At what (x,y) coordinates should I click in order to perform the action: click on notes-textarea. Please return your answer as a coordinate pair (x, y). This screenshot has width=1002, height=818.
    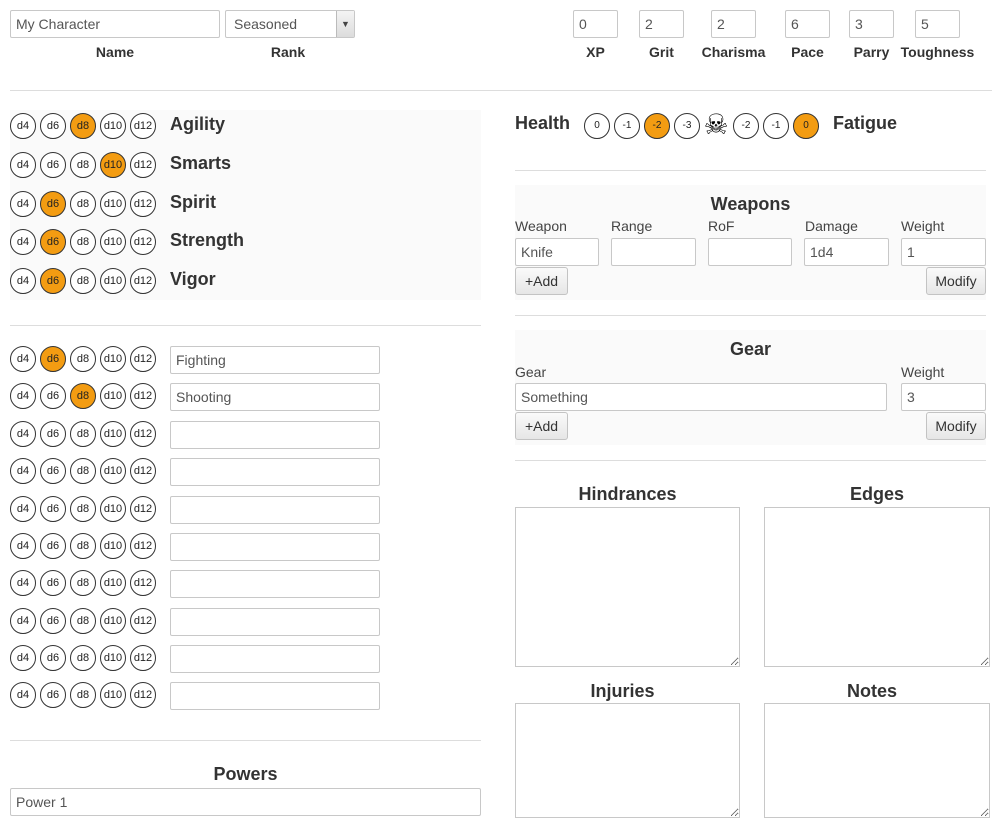
    Looking at the image, I should click on (877, 760).